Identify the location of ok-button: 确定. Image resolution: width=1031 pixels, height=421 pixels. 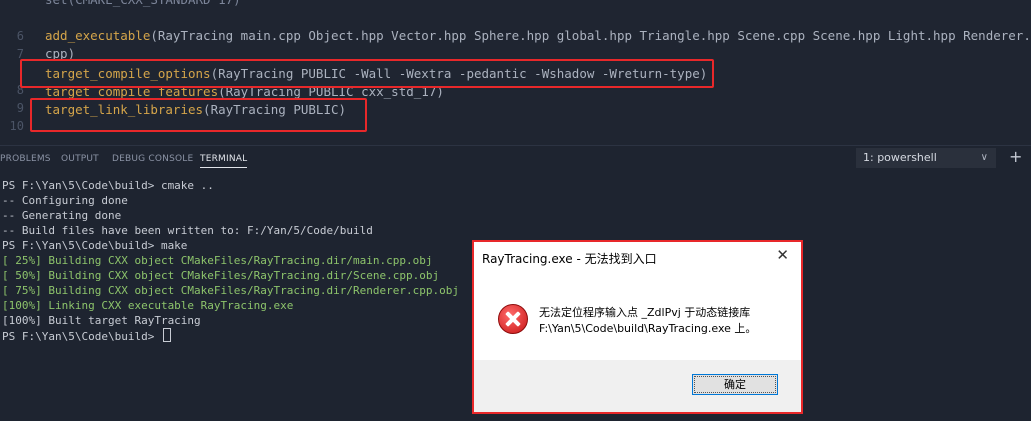
(735, 384).